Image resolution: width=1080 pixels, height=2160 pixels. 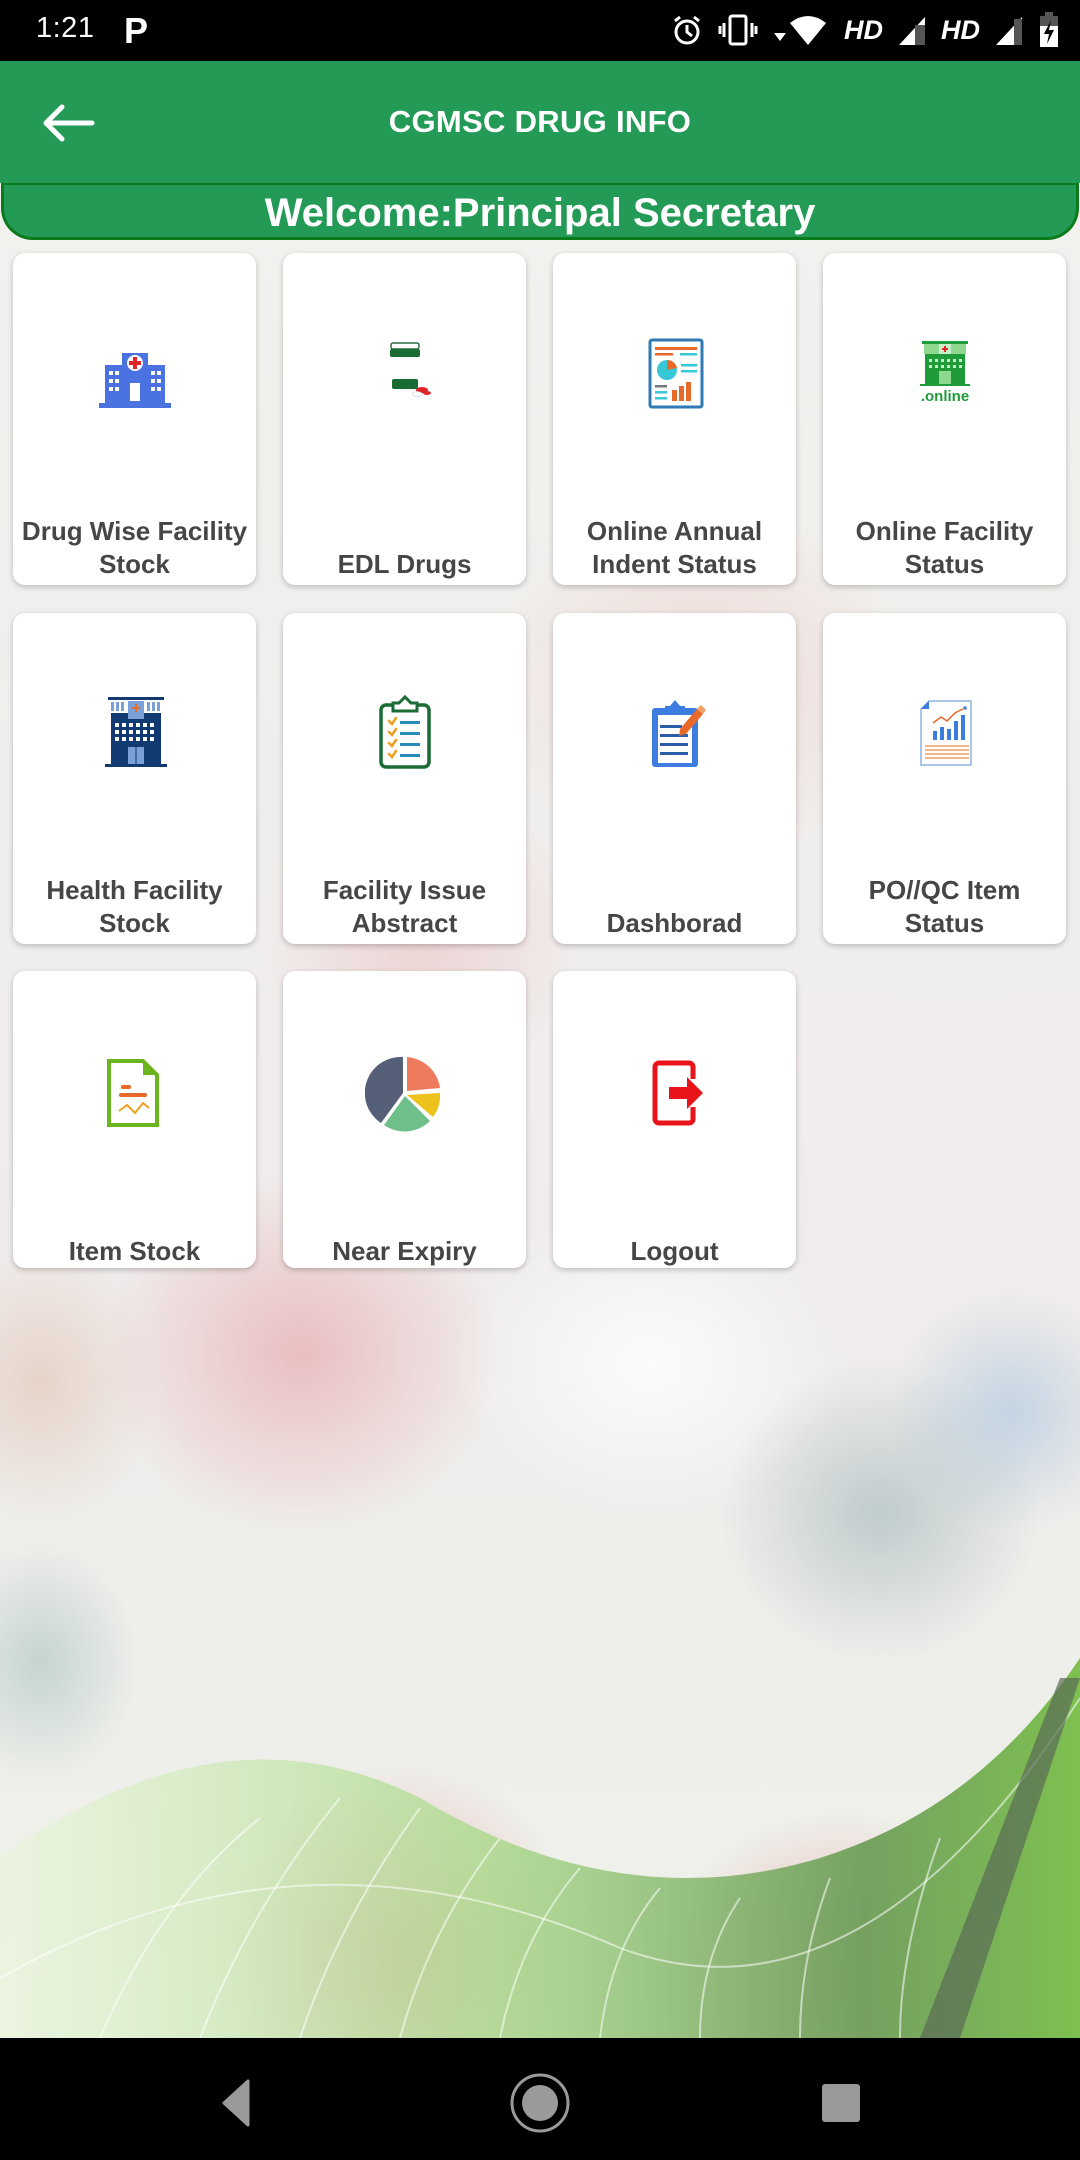 I want to click on menu-card-label: Near Expiry, so click(x=404, y=1251).